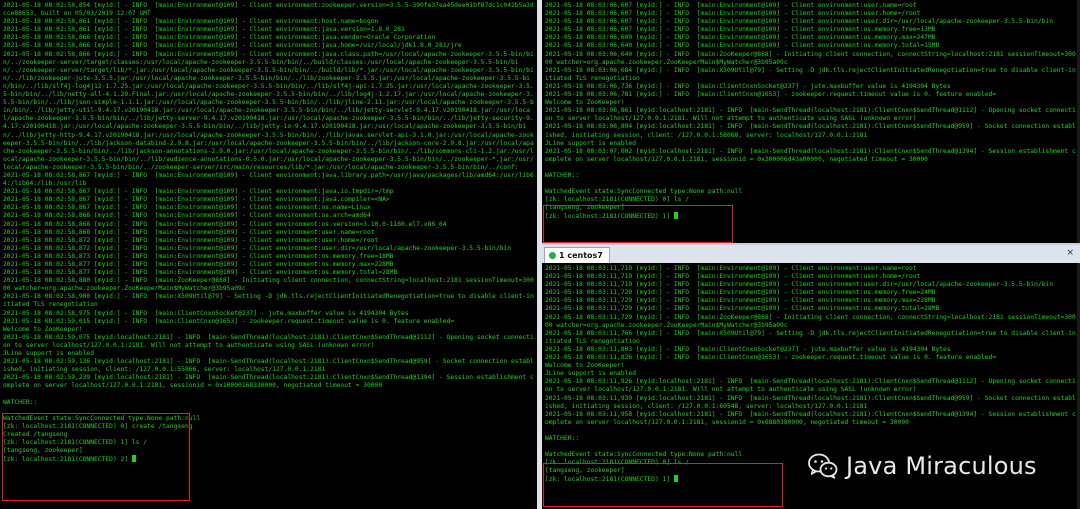  Describe the element at coordinates (552, 255) in the screenshot. I see `connected-status-icon` at that location.